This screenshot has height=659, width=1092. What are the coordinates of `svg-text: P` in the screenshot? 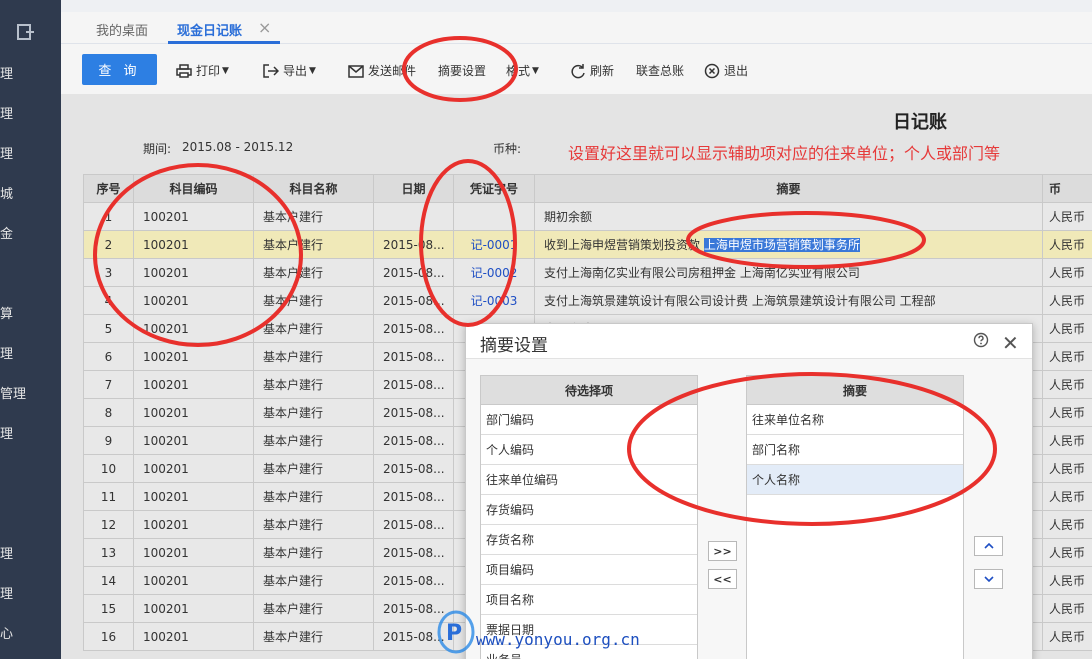 It's located at (454, 633).